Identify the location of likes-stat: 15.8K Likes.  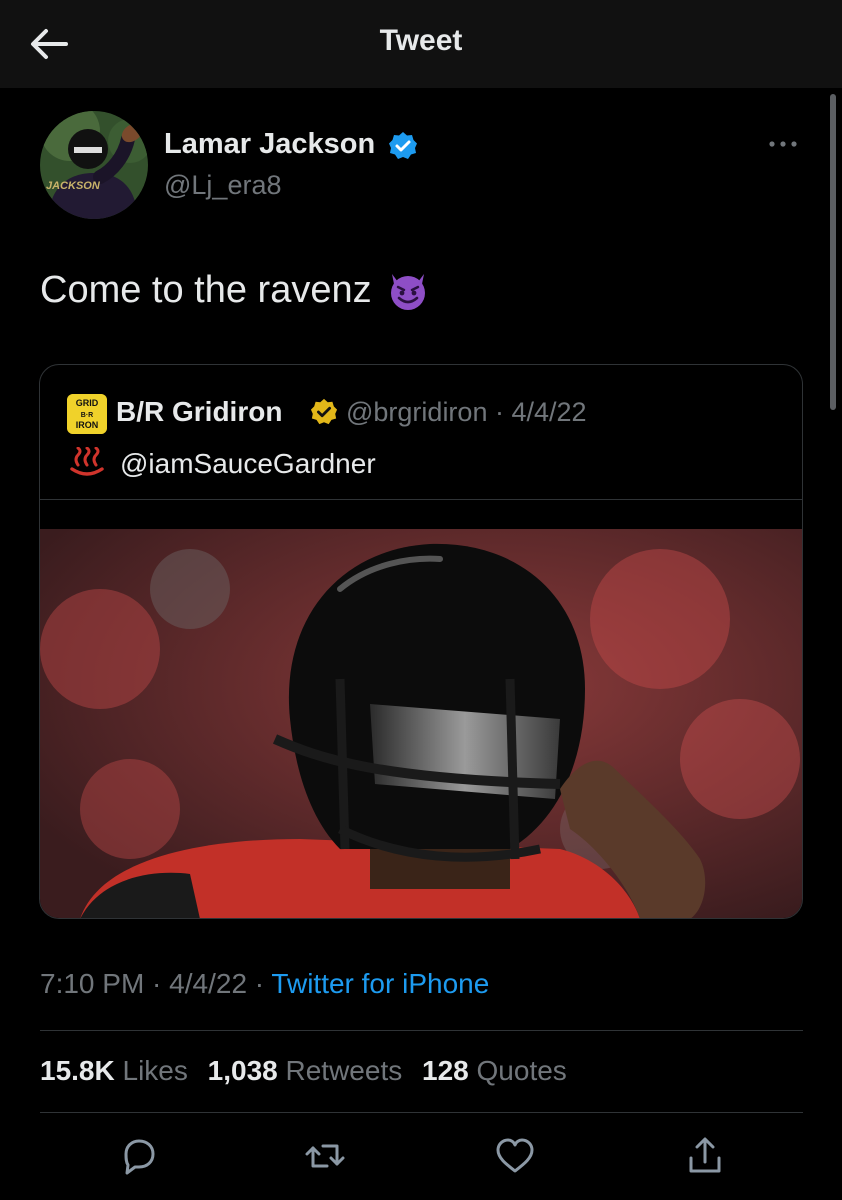
(124, 1070).